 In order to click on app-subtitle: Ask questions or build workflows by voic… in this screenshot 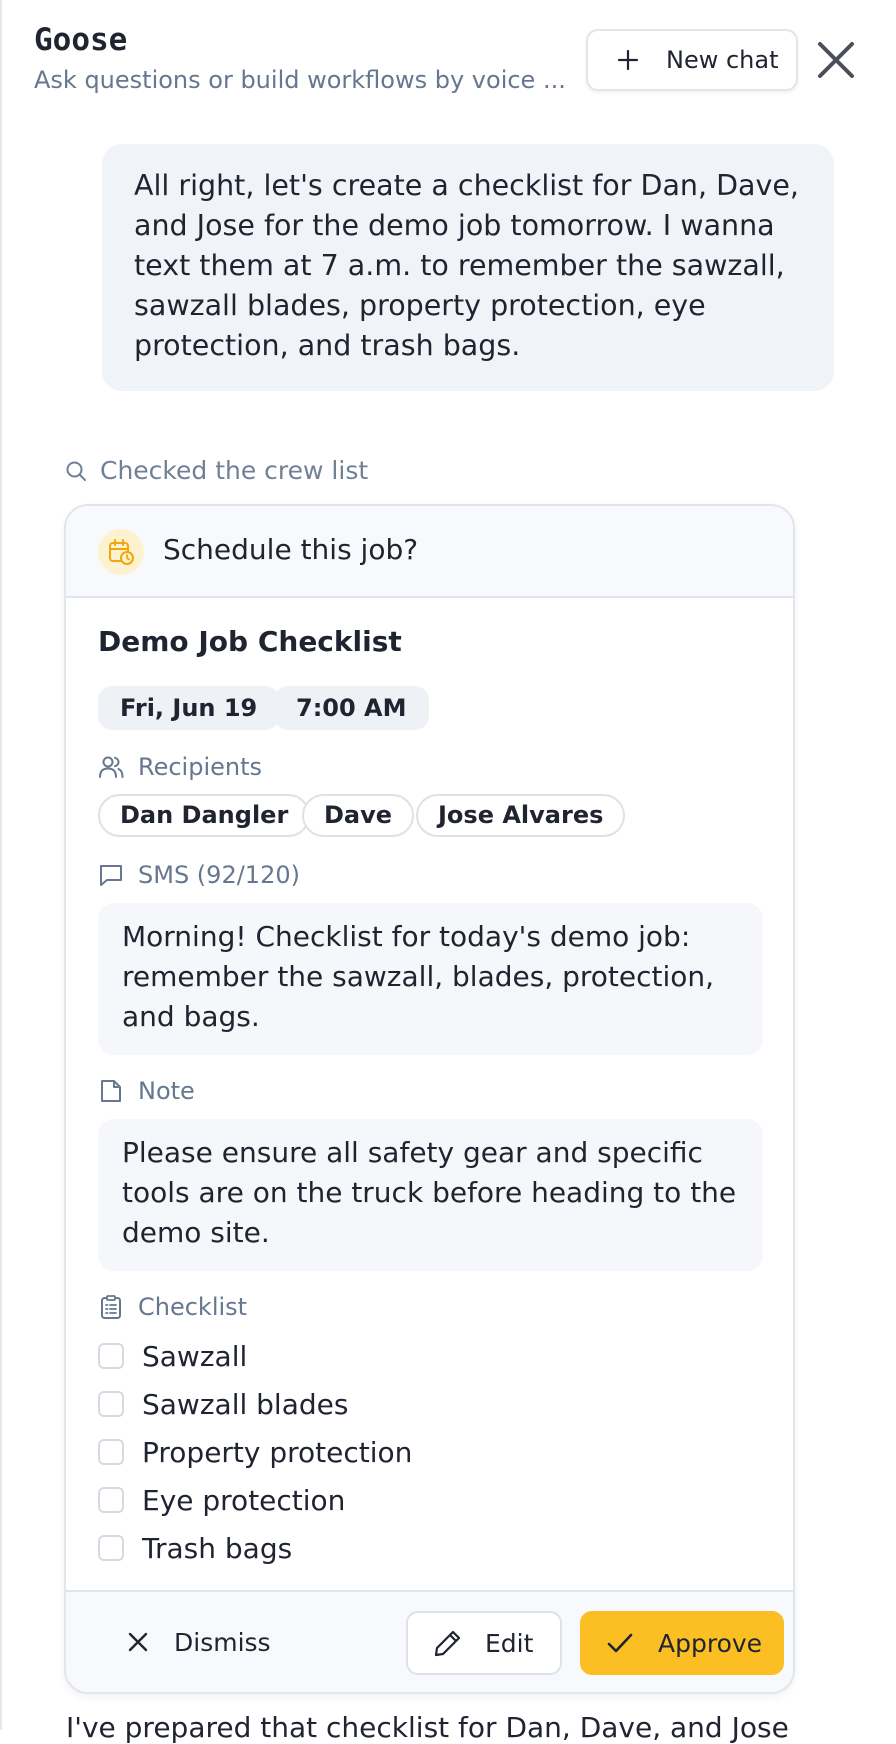, I will do `click(300, 80)`.